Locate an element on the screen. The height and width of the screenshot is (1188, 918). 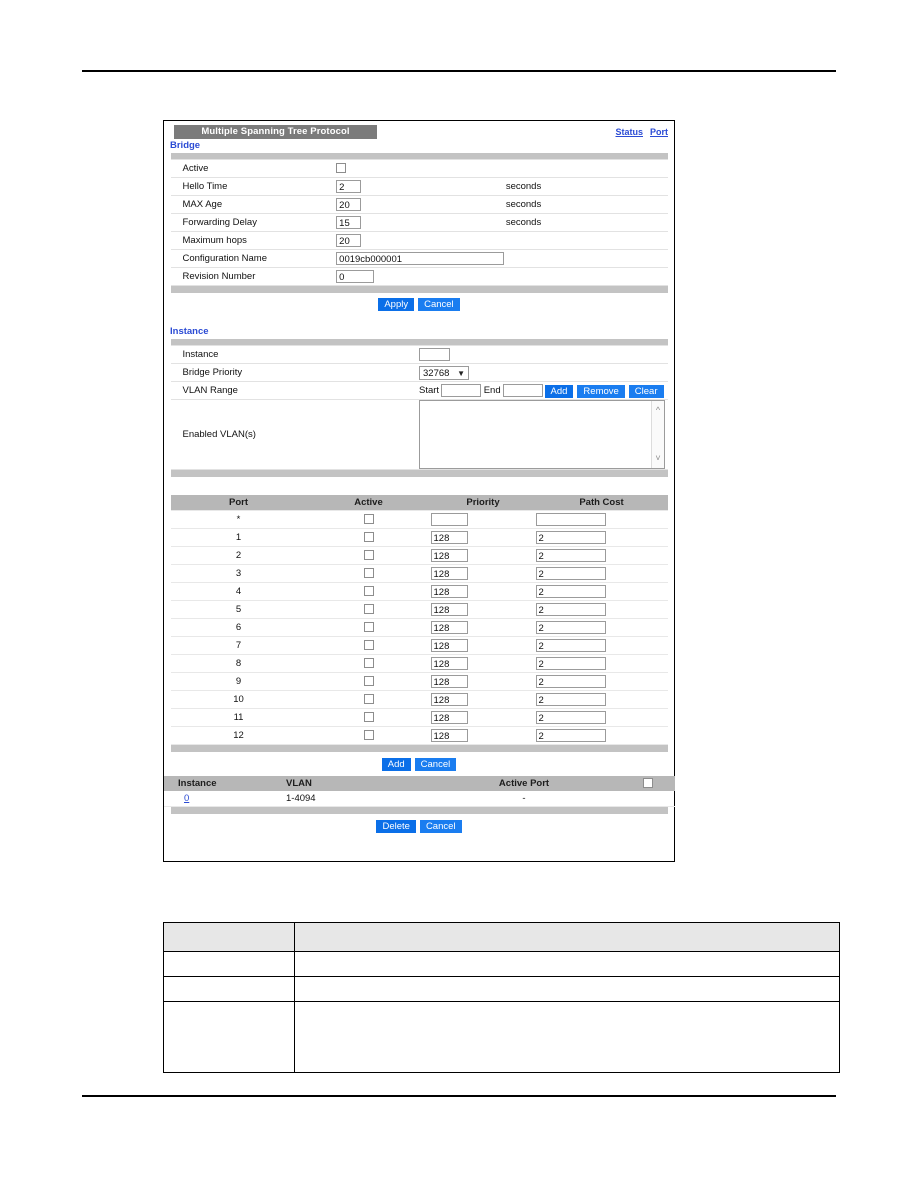
instance-delete-button: Delete is located at coordinates (396, 826).